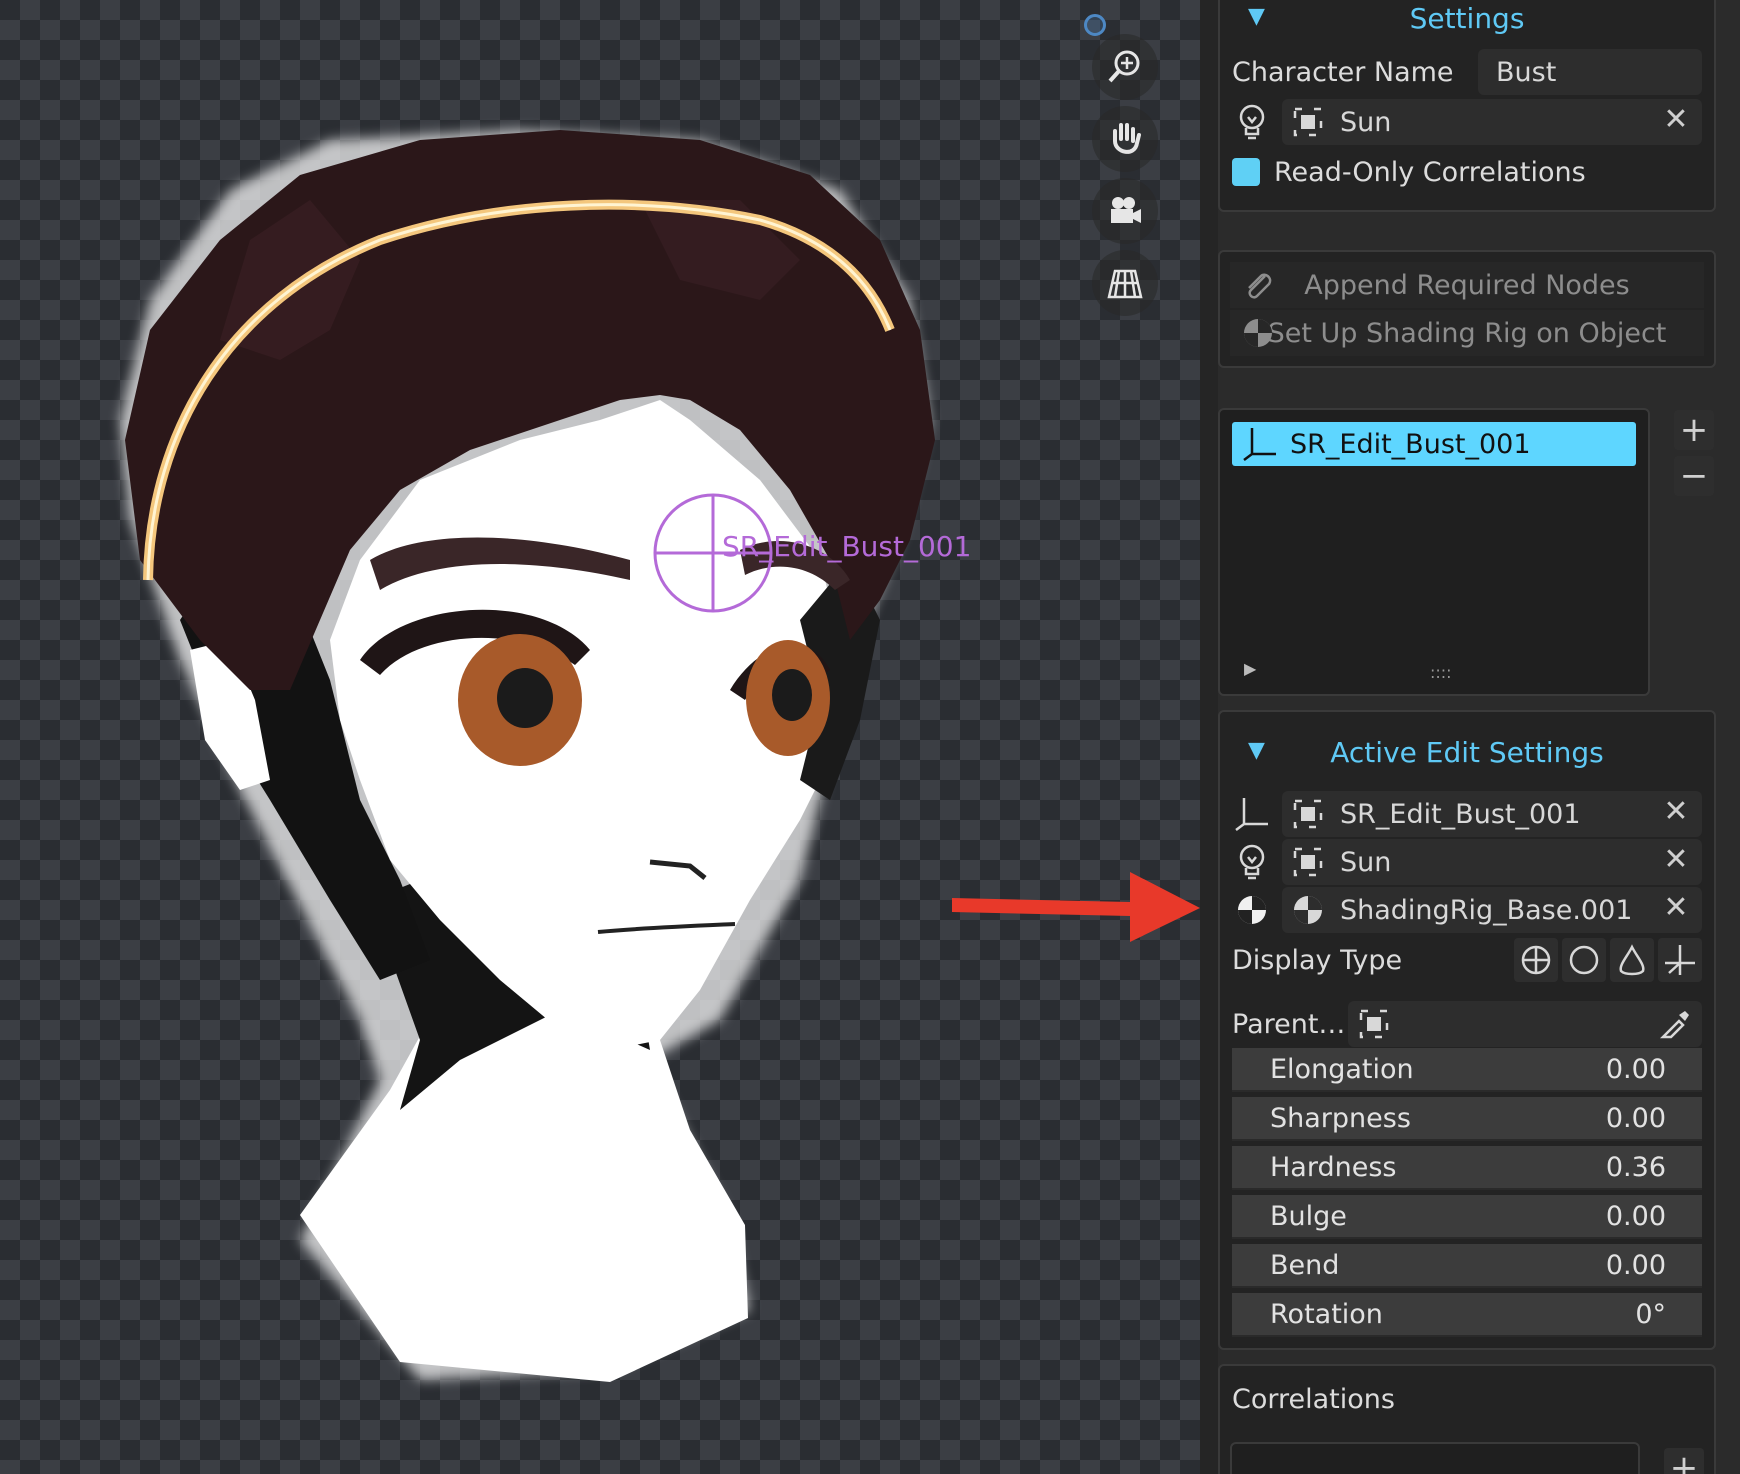 The width and height of the screenshot is (1740, 1474). Describe the element at coordinates (1486, 910) in the screenshot. I see `rig-object-name: ShadingRig_Base.001` at that location.